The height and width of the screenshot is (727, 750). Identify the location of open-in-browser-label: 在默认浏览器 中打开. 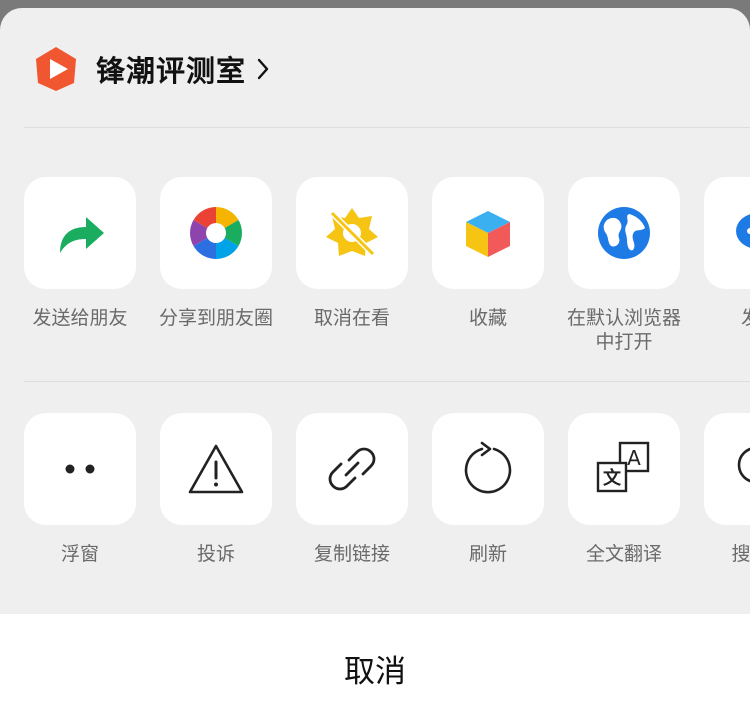
(623, 330).